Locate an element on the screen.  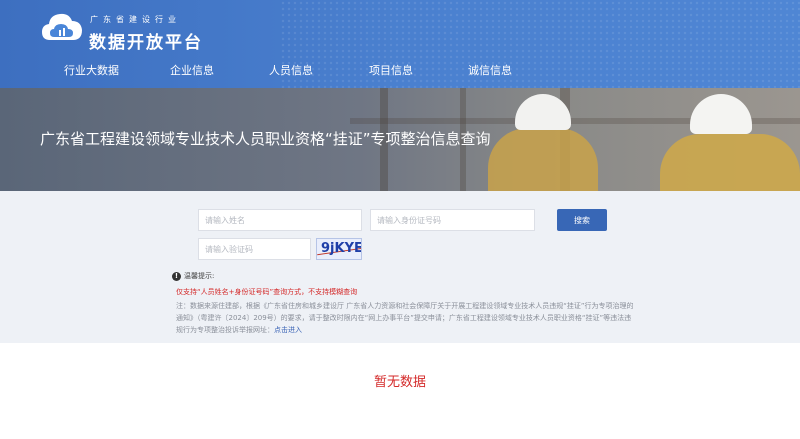
nav-item-personnel-info: 人员信息 is located at coordinates (291, 70).